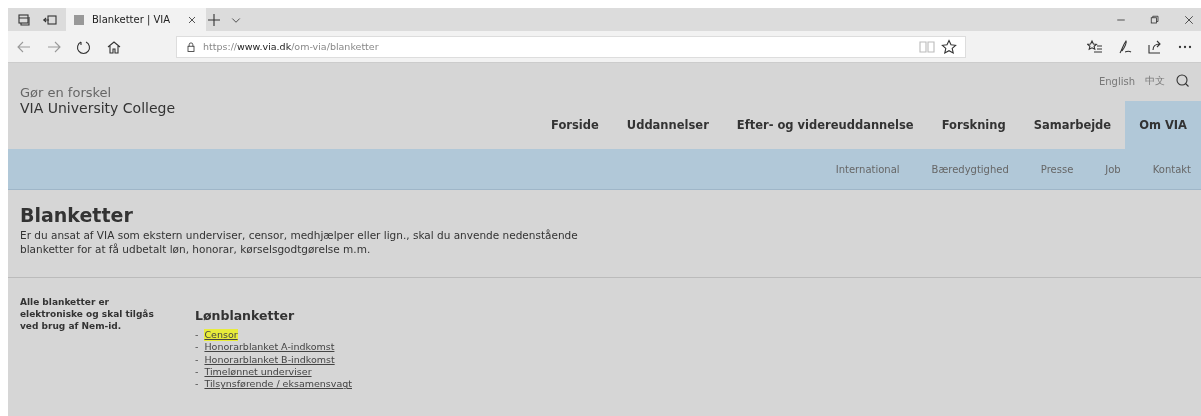 The image size is (1201, 416). I want to click on address-bar: https://www.via.dk/om-via/blanketter, so click(571, 46).